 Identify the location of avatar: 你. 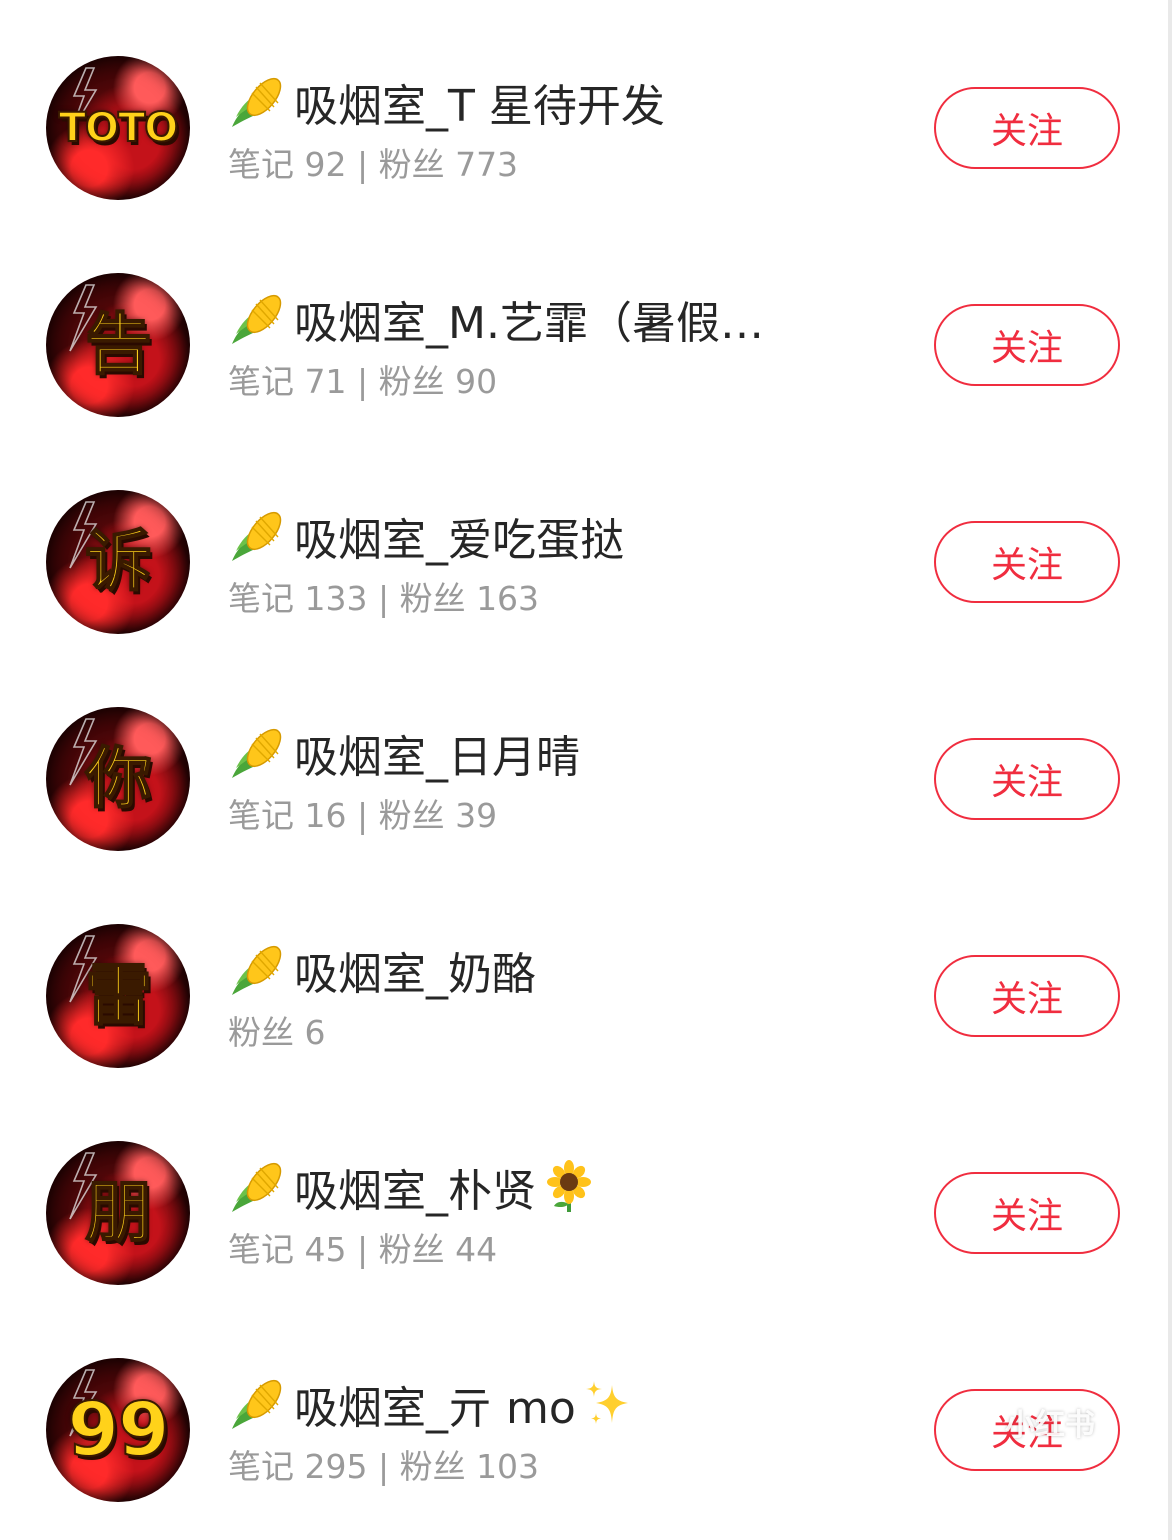
(118, 779).